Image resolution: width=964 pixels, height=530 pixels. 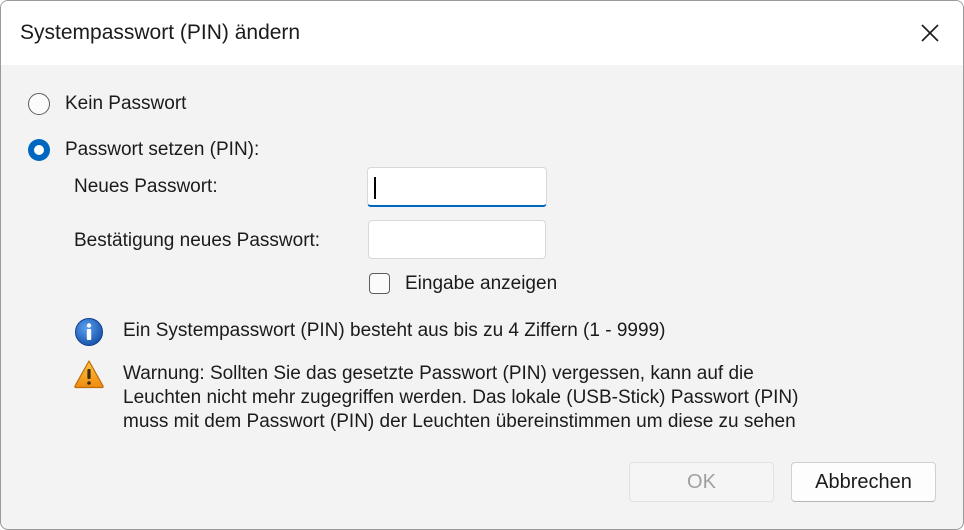 I want to click on close-icon, so click(x=930, y=33).